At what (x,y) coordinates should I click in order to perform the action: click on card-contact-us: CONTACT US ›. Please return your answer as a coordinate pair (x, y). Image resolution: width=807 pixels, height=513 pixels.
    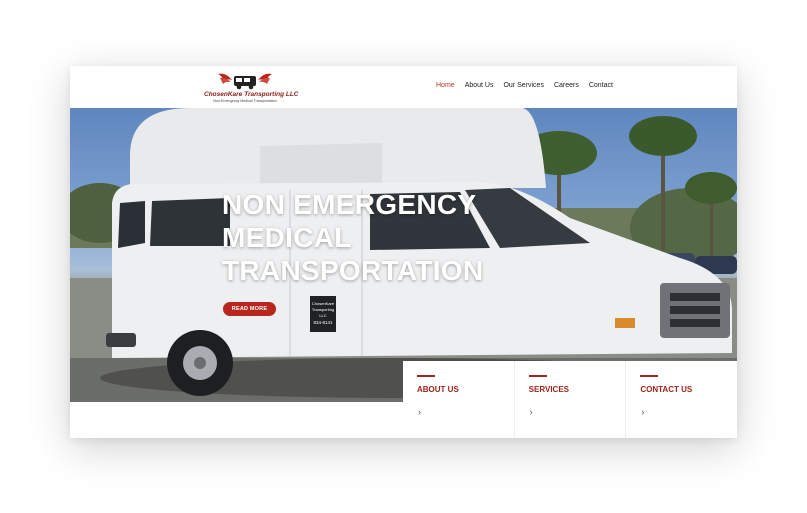
    Looking at the image, I should click on (681, 399).